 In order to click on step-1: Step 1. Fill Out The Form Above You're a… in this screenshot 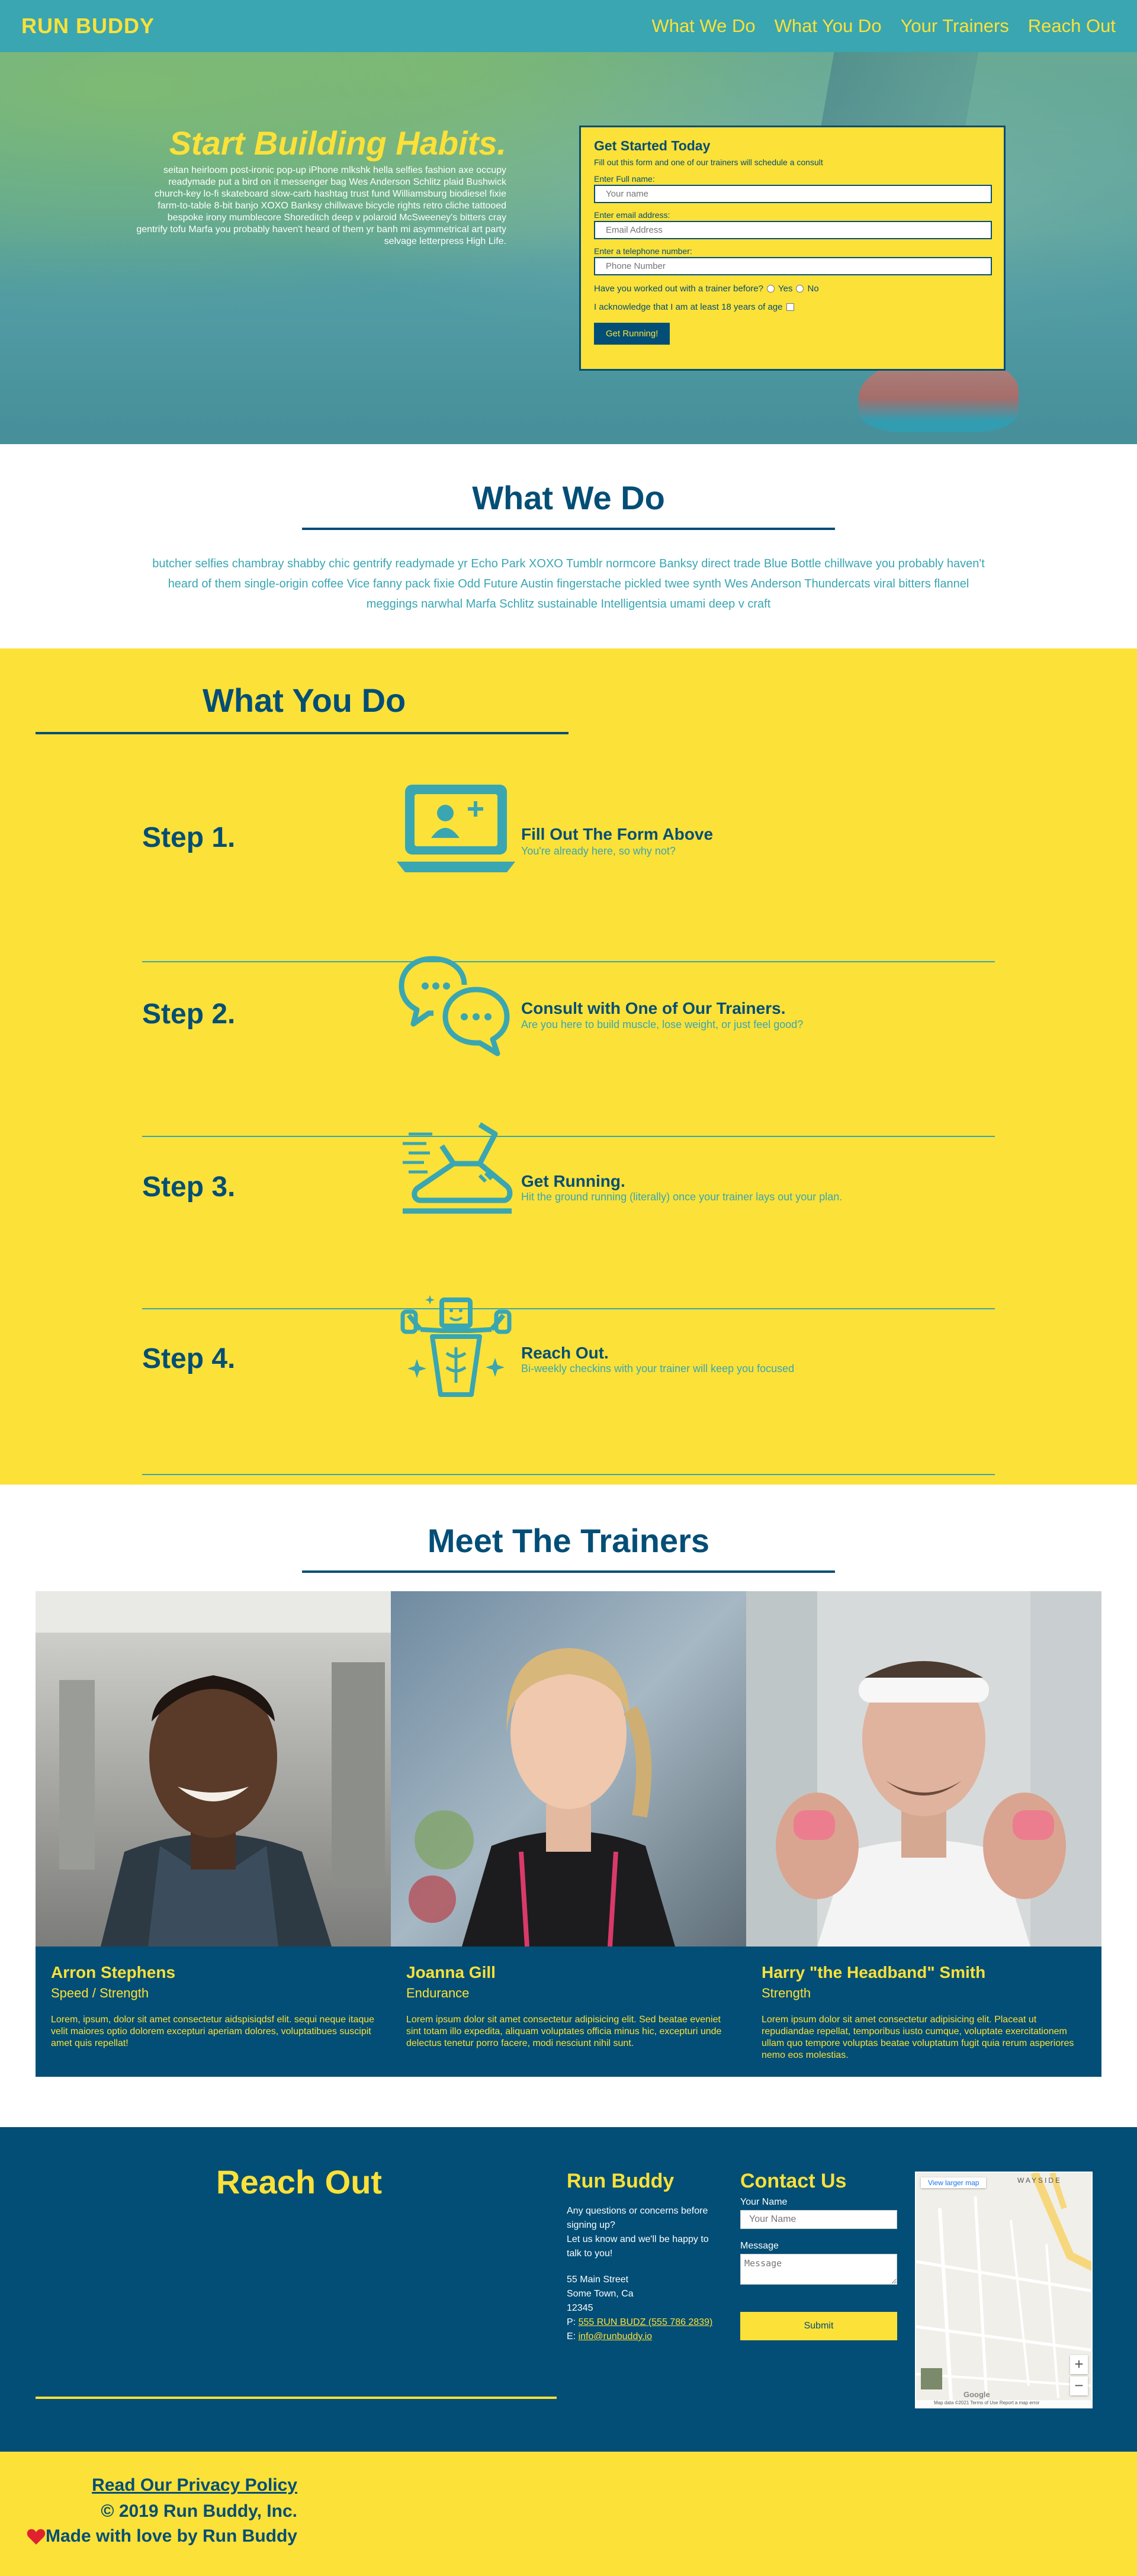, I will do `click(568, 870)`.